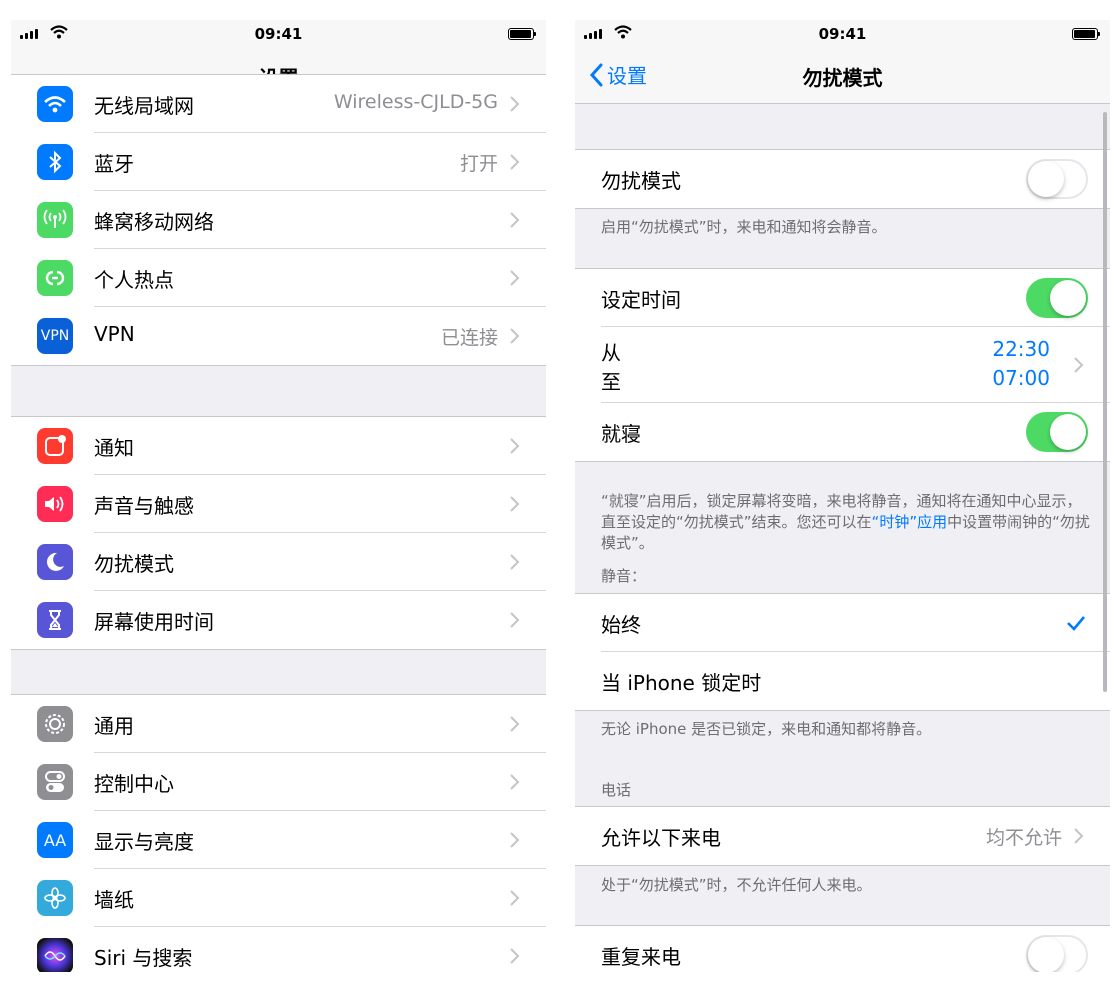 The width and height of the screenshot is (1120, 992). Describe the element at coordinates (641, 300) in the screenshot. I see `scheduled-label: 设定时间` at that location.